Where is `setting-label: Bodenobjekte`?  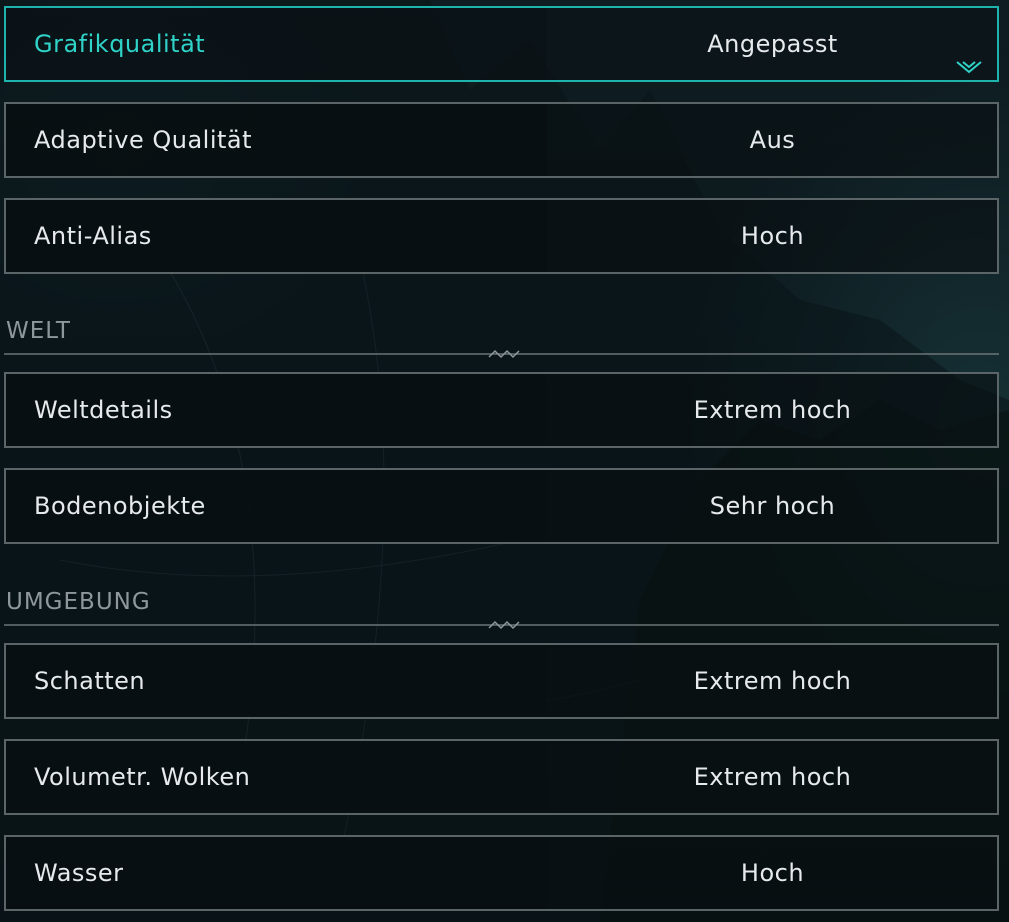
setting-label: Bodenobjekte is located at coordinates (120, 506).